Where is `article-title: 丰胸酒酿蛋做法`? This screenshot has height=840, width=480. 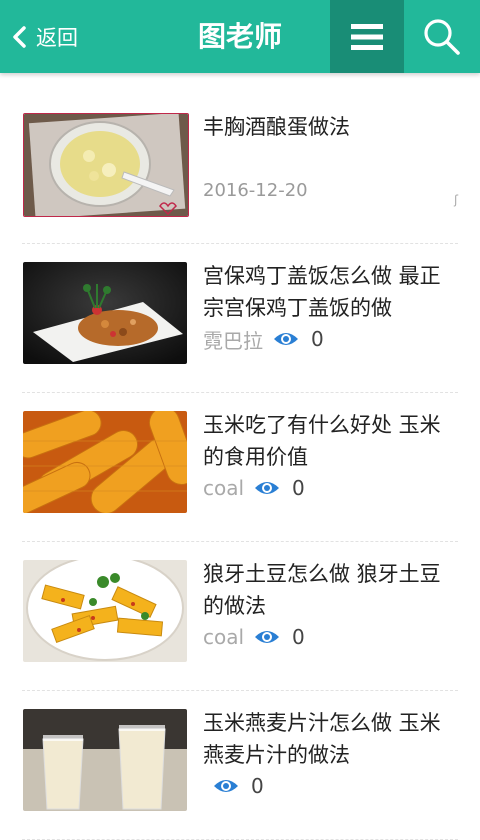
article-title: 丰胸酒酿蛋做法 is located at coordinates (276, 127).